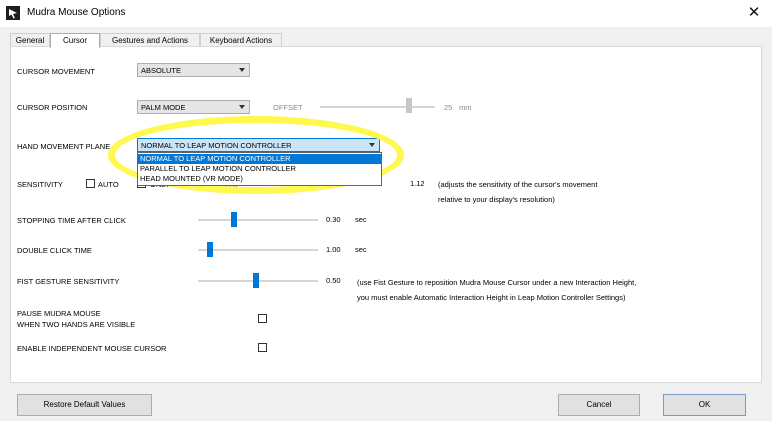  Describe the element at coordinates (288, 107) in the screenshot. I see `offset-label: OFFSET` at that location.